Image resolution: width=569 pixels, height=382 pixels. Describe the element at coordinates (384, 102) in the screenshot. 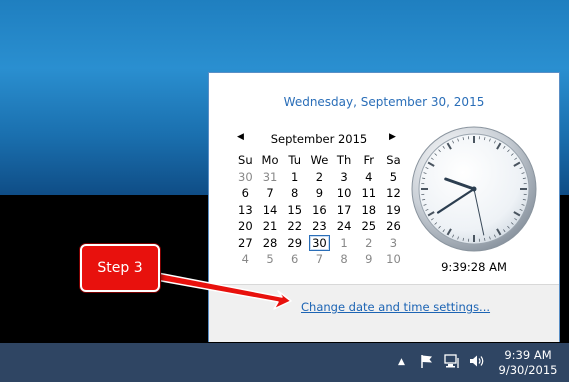

I see `full-date-heading: Wednesday, September 30, 2015` at that location.